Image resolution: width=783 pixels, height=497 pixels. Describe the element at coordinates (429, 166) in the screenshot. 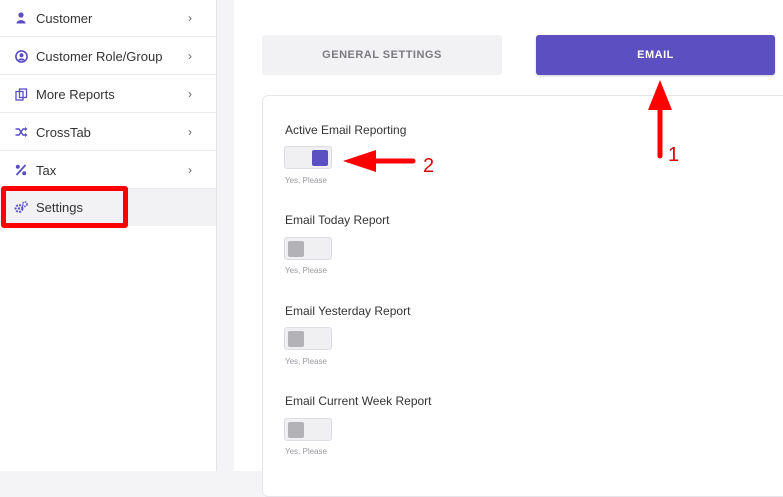

I see `annotation-number-2: 2` at that location.